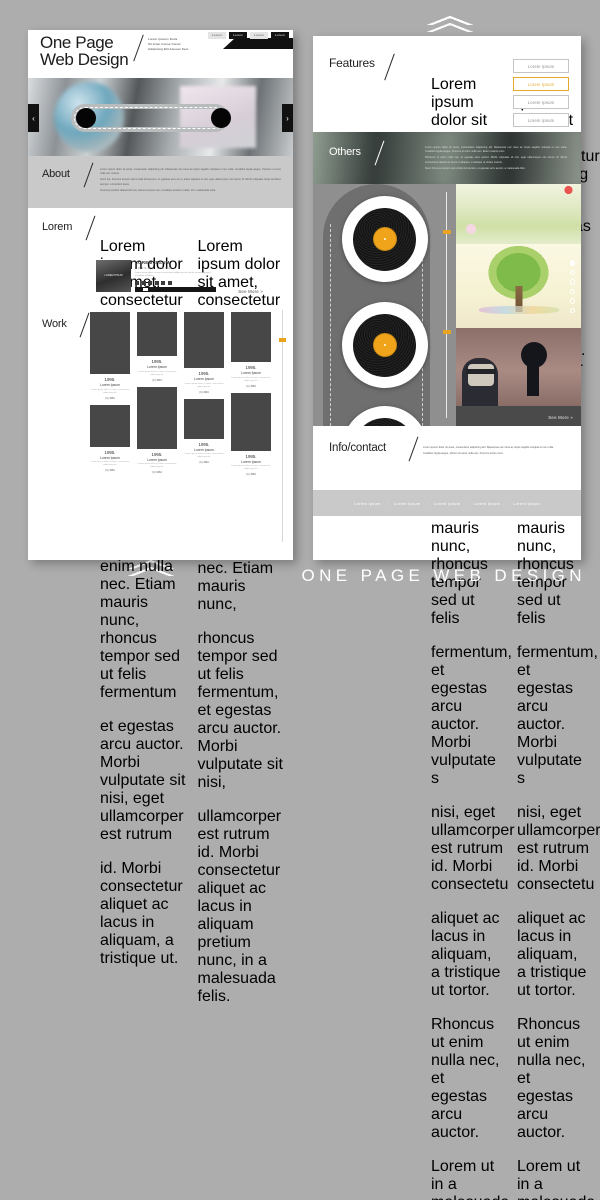  What do you see at coordinates (282, 426) in the screenshot?
I see `work-scrollbar` at bounding box center [282, 426].